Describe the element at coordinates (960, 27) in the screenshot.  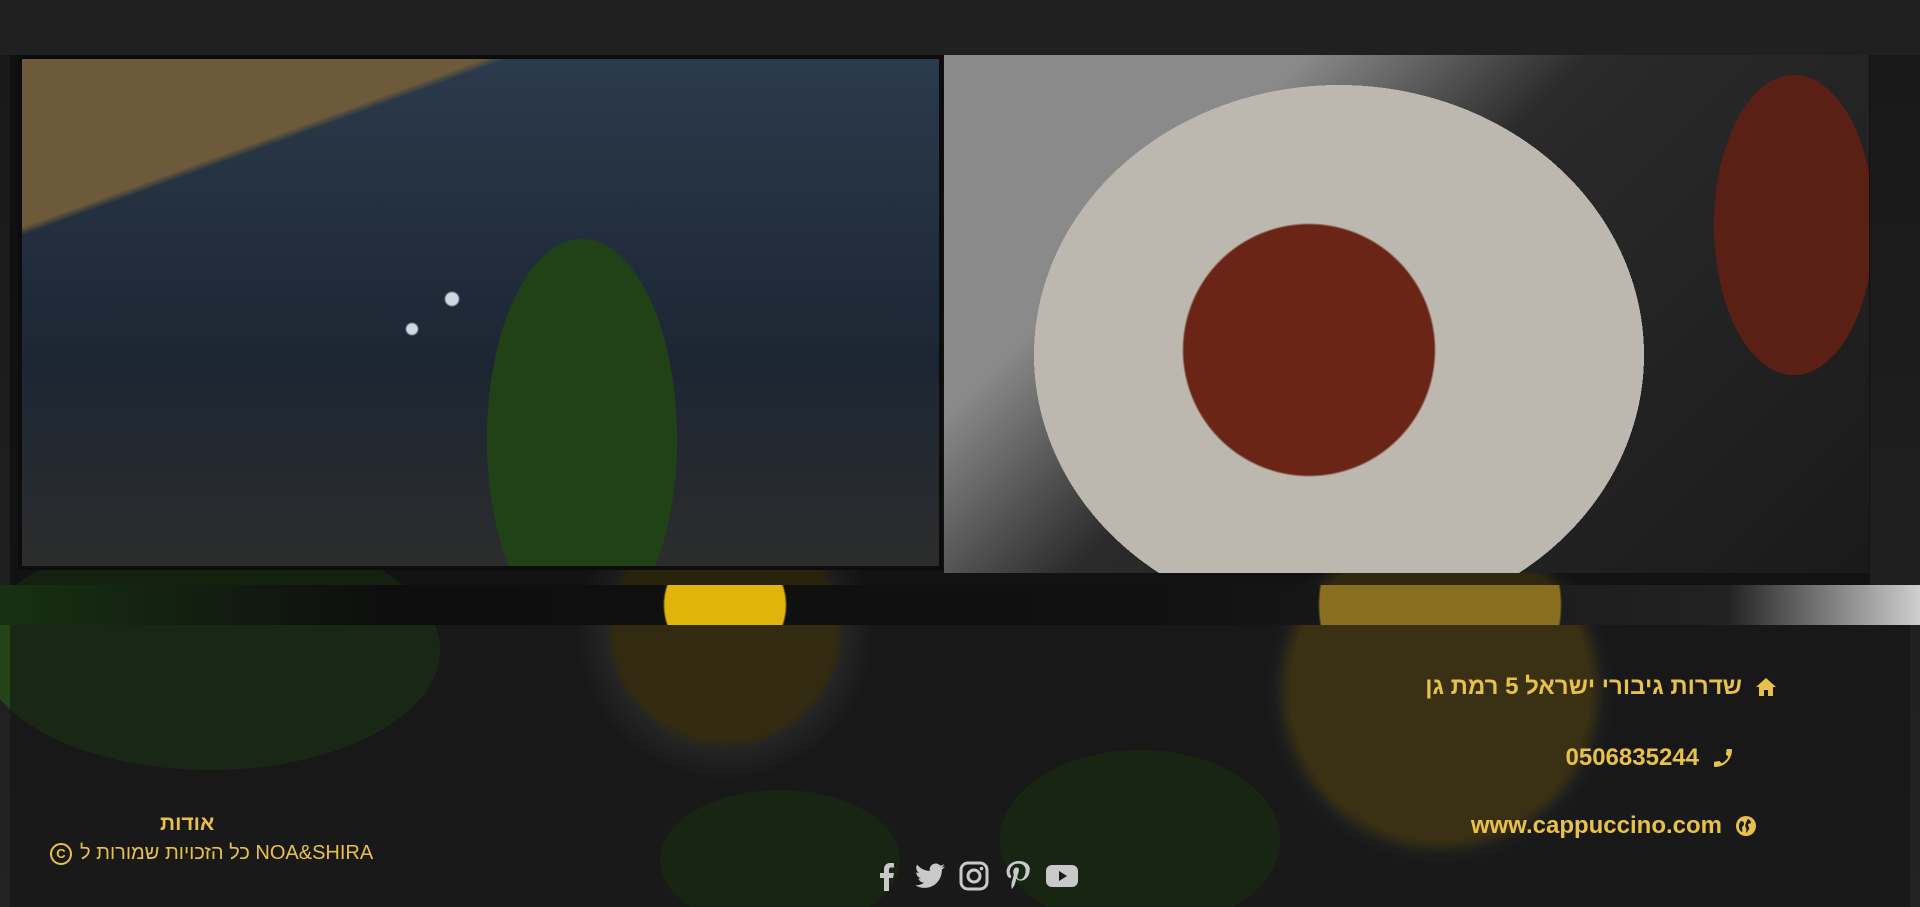
I see `top-bar` at that location.